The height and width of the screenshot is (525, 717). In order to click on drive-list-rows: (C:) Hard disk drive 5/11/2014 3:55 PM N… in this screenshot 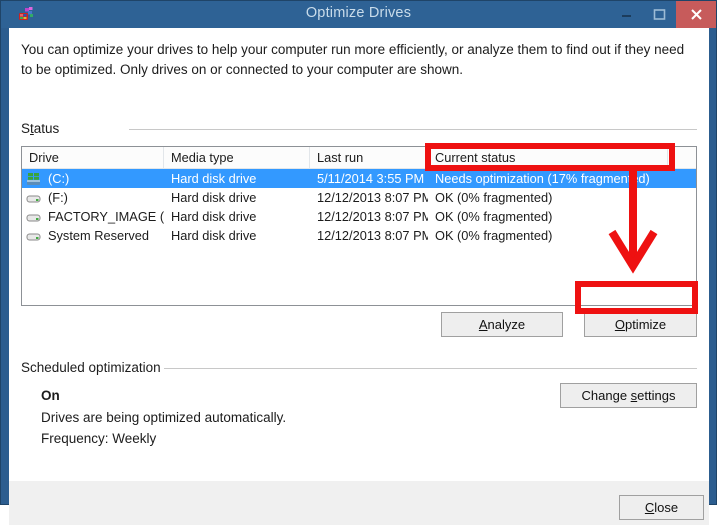, I will do `click(359, 207)`.